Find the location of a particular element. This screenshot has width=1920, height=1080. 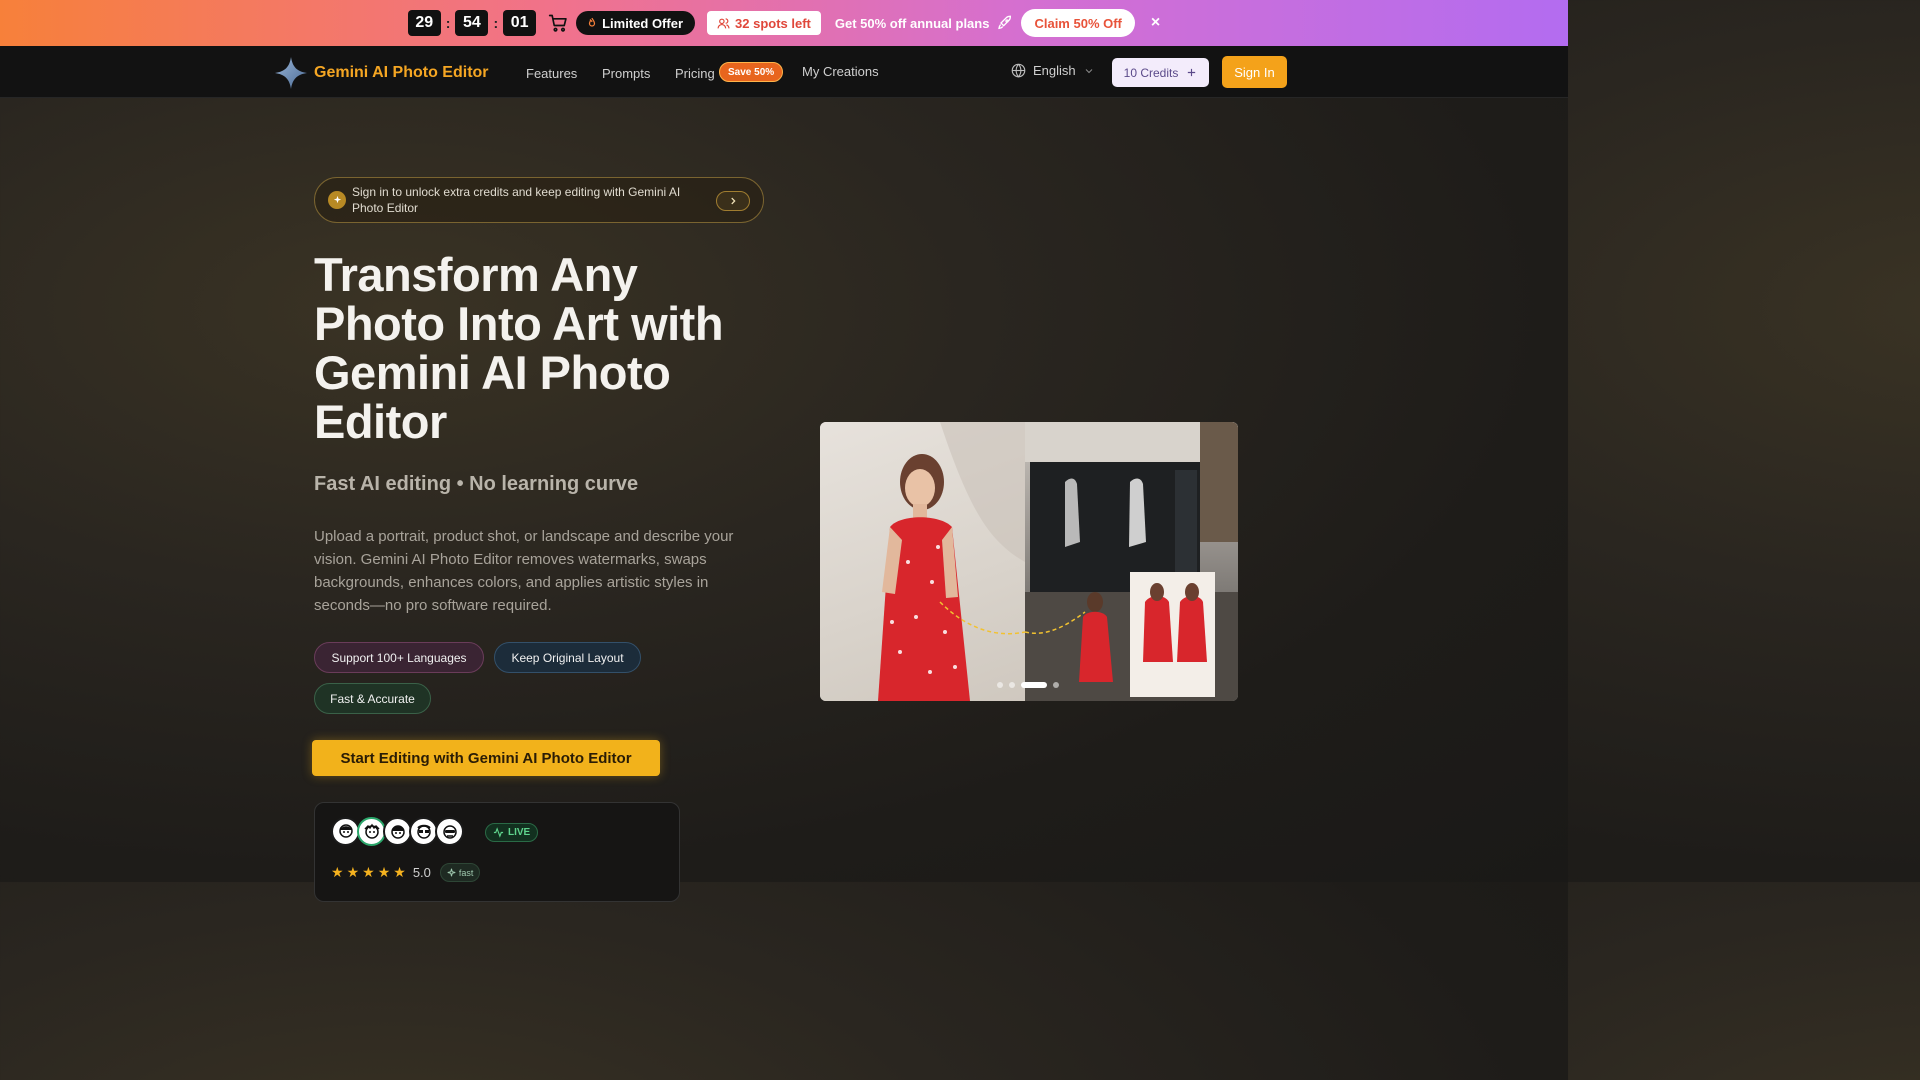

nav-link-my-creations: My Creations is located at coordinates (840, 71).